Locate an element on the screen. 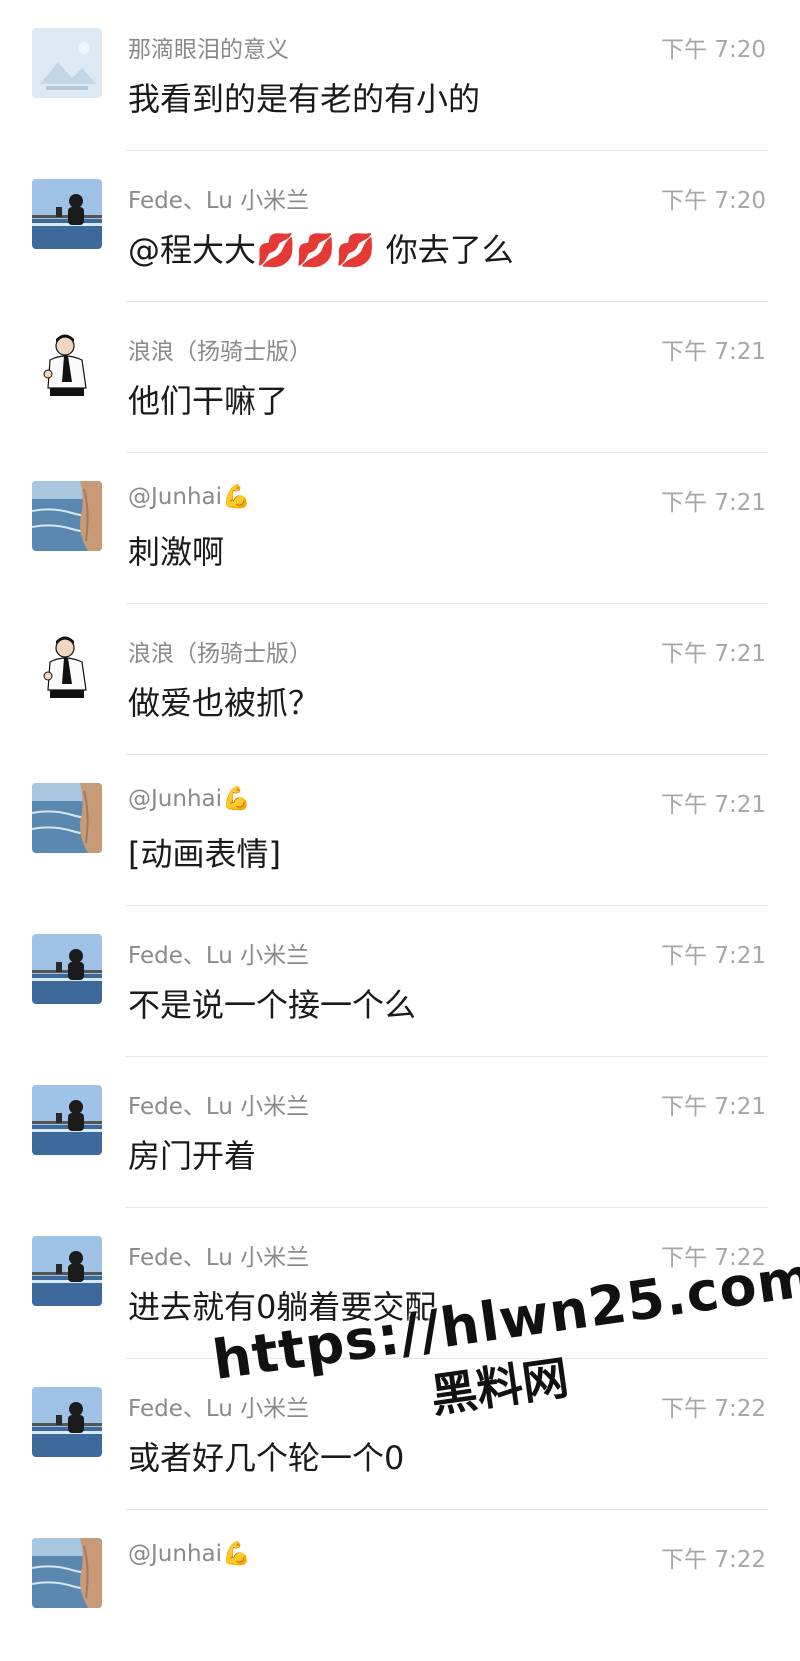 The height and width of the screenshot is (1661, 800). message-item: Fede、Lu 小米兰 下午 7:22 进去就有0躺着要交配 is located at coordinates (400, 1283).